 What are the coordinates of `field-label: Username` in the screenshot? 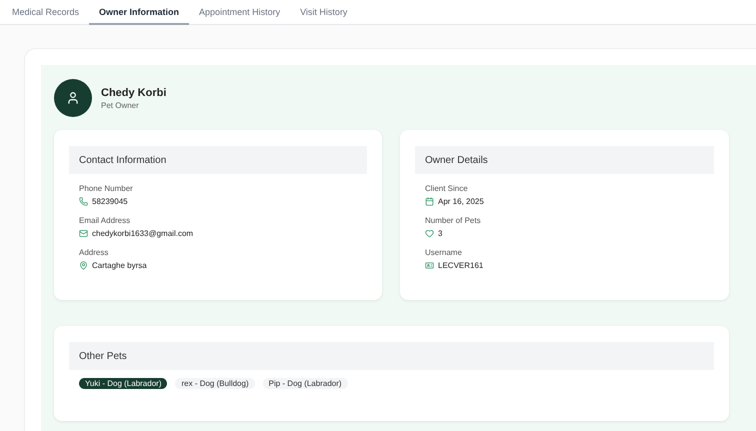 It's located at (444, 252).